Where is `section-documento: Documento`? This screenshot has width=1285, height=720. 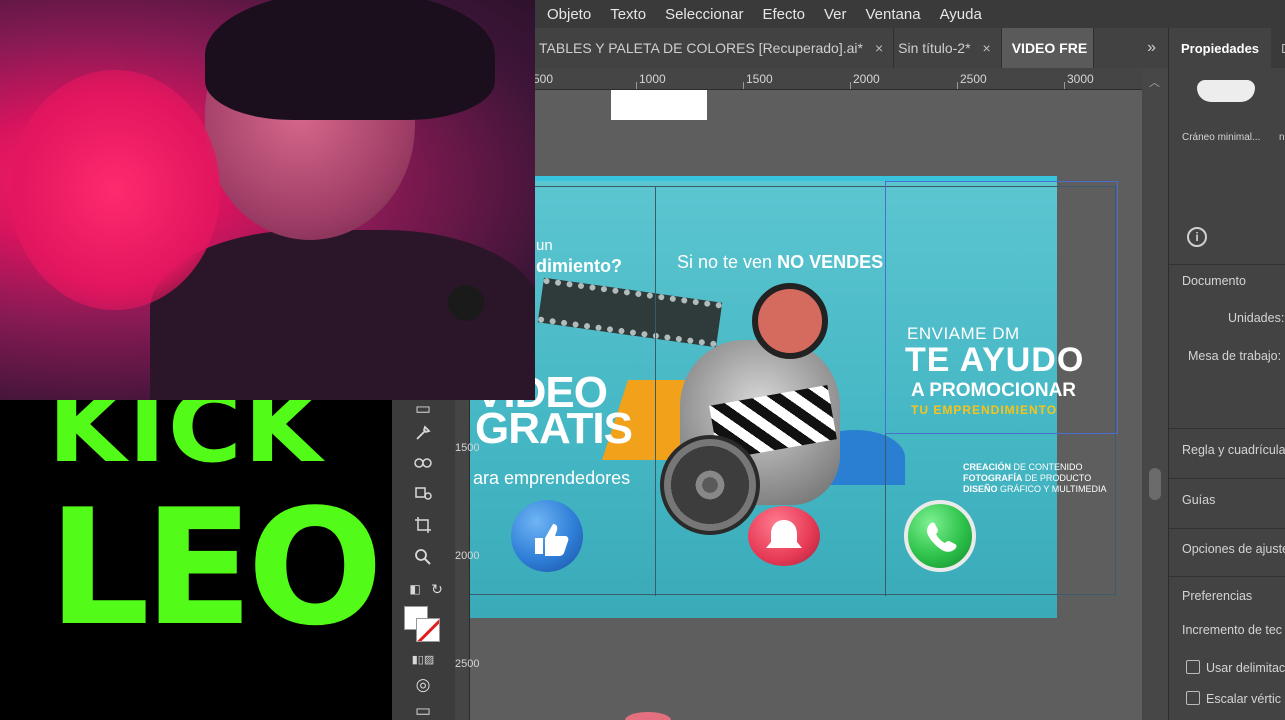
section-documento: Documento is located at coordinates (1214, 281).